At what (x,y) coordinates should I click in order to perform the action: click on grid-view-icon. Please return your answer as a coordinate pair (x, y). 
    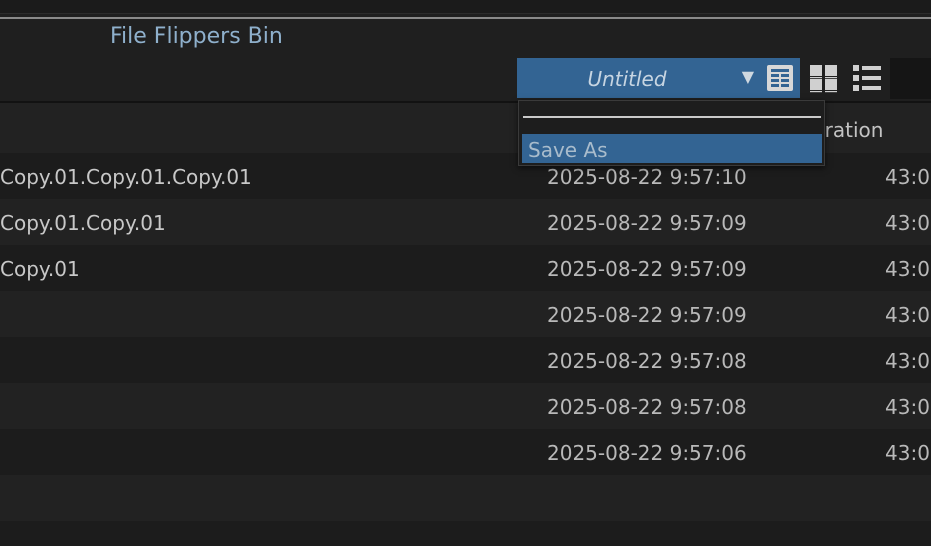
    Looking at the image, I should click on (823, 79).